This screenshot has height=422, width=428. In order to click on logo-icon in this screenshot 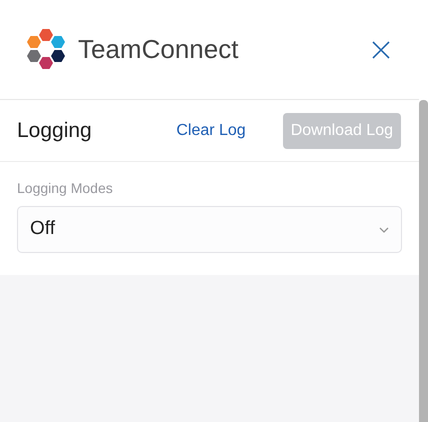, I will do `click(46, 50)`.